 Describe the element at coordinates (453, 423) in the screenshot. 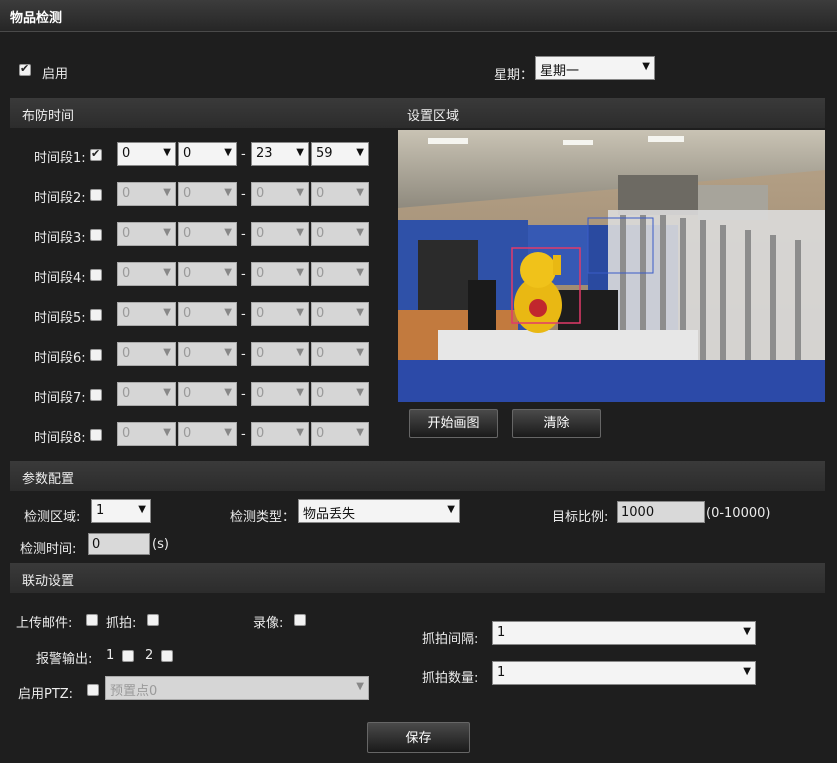

I see `start-drawing-button: 开始画图` at that location.